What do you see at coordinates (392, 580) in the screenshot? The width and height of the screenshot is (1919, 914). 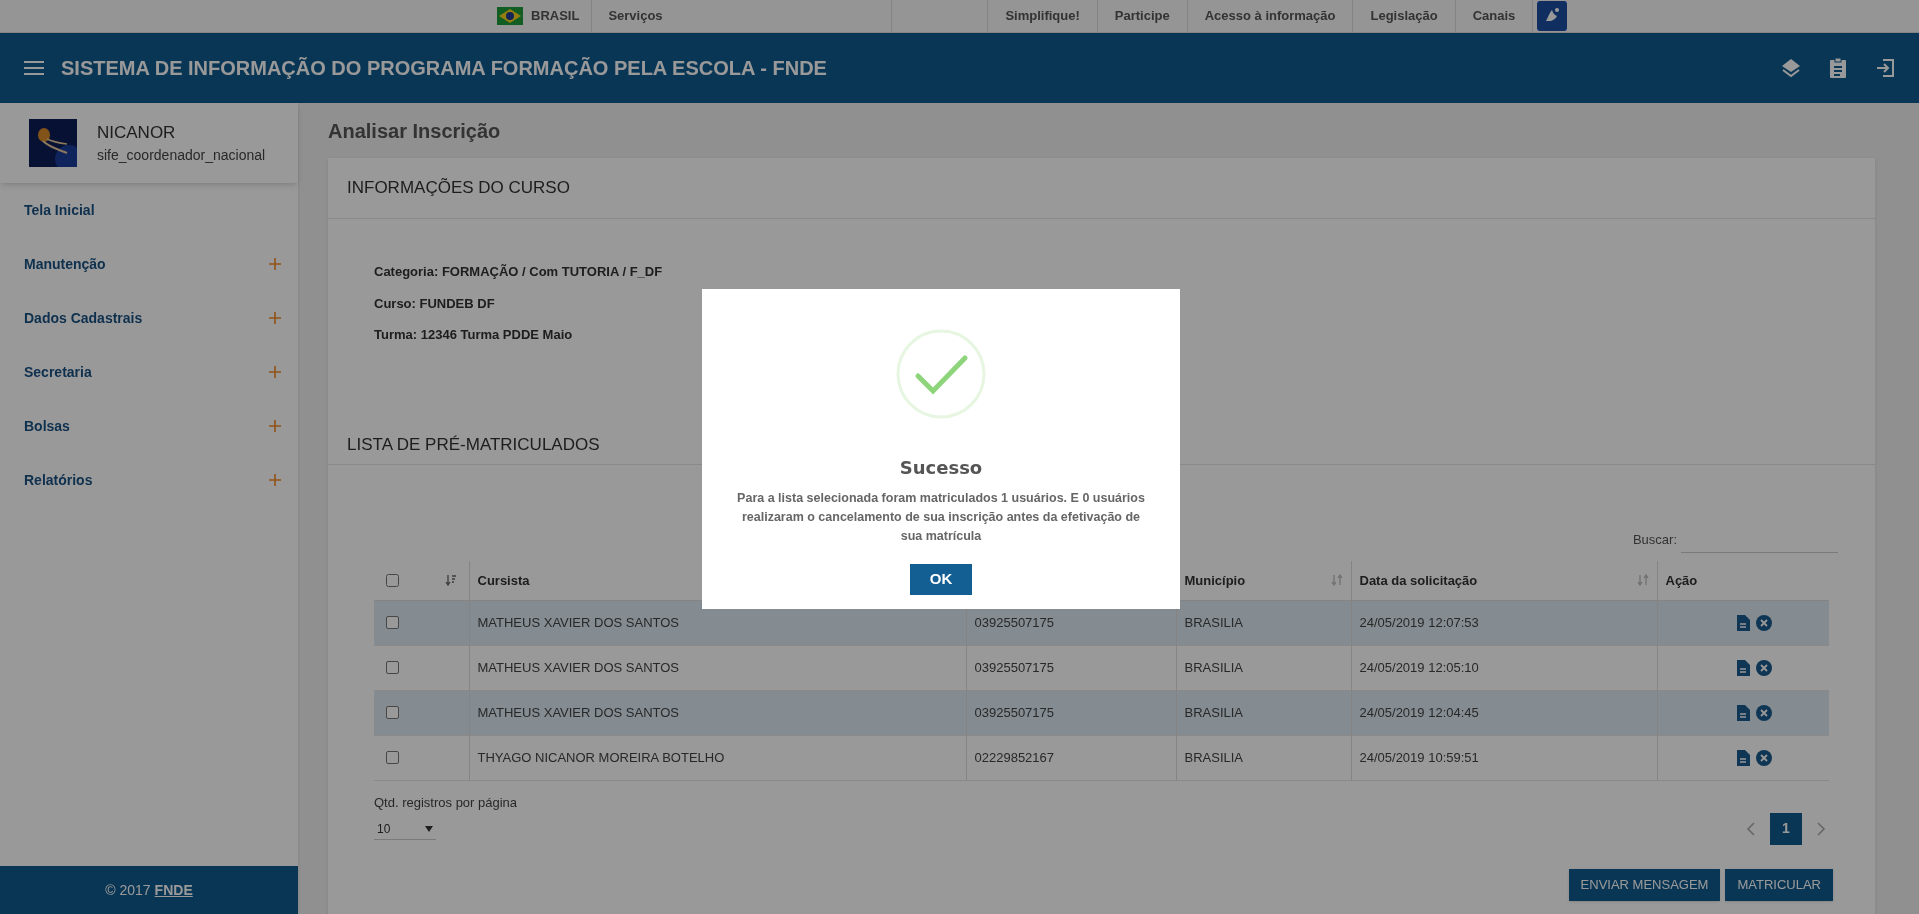 I see `select-all-checkbox` at bounding box center [392, 580].